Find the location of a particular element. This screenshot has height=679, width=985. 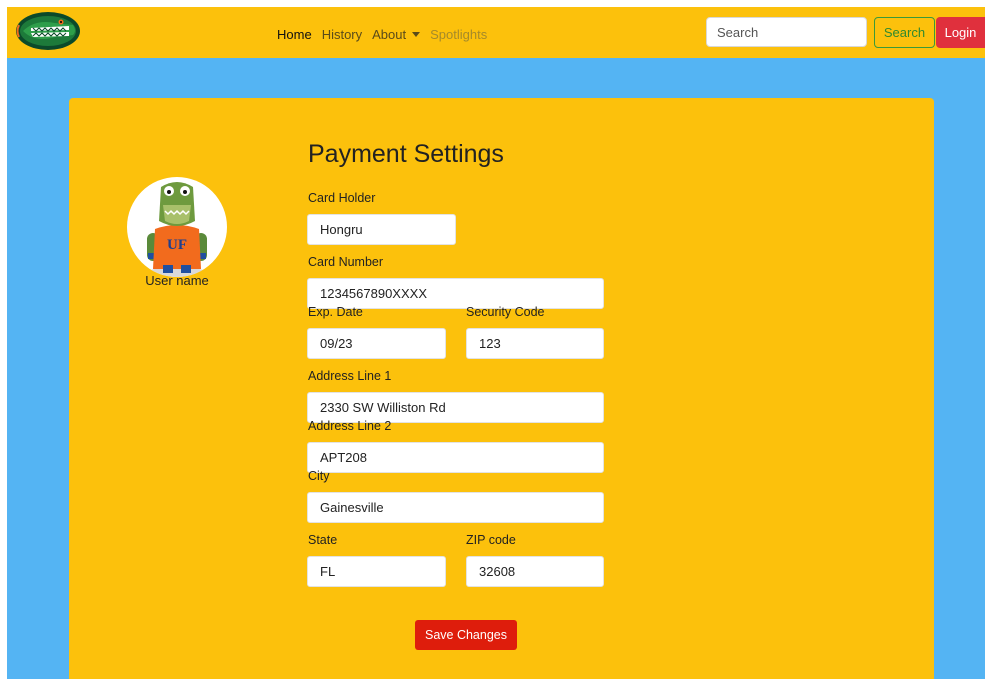

card-number-label: Card Number is located at coordinates (346, 262).